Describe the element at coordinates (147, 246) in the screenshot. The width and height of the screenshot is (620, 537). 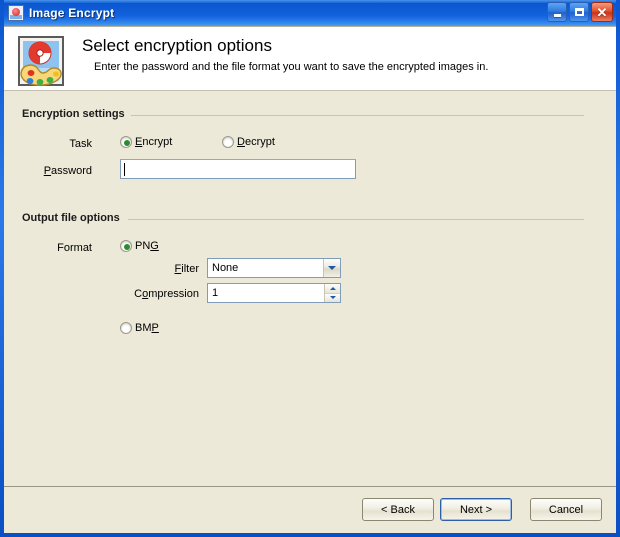
I see `radio-format-png-label: PNG` at that location.